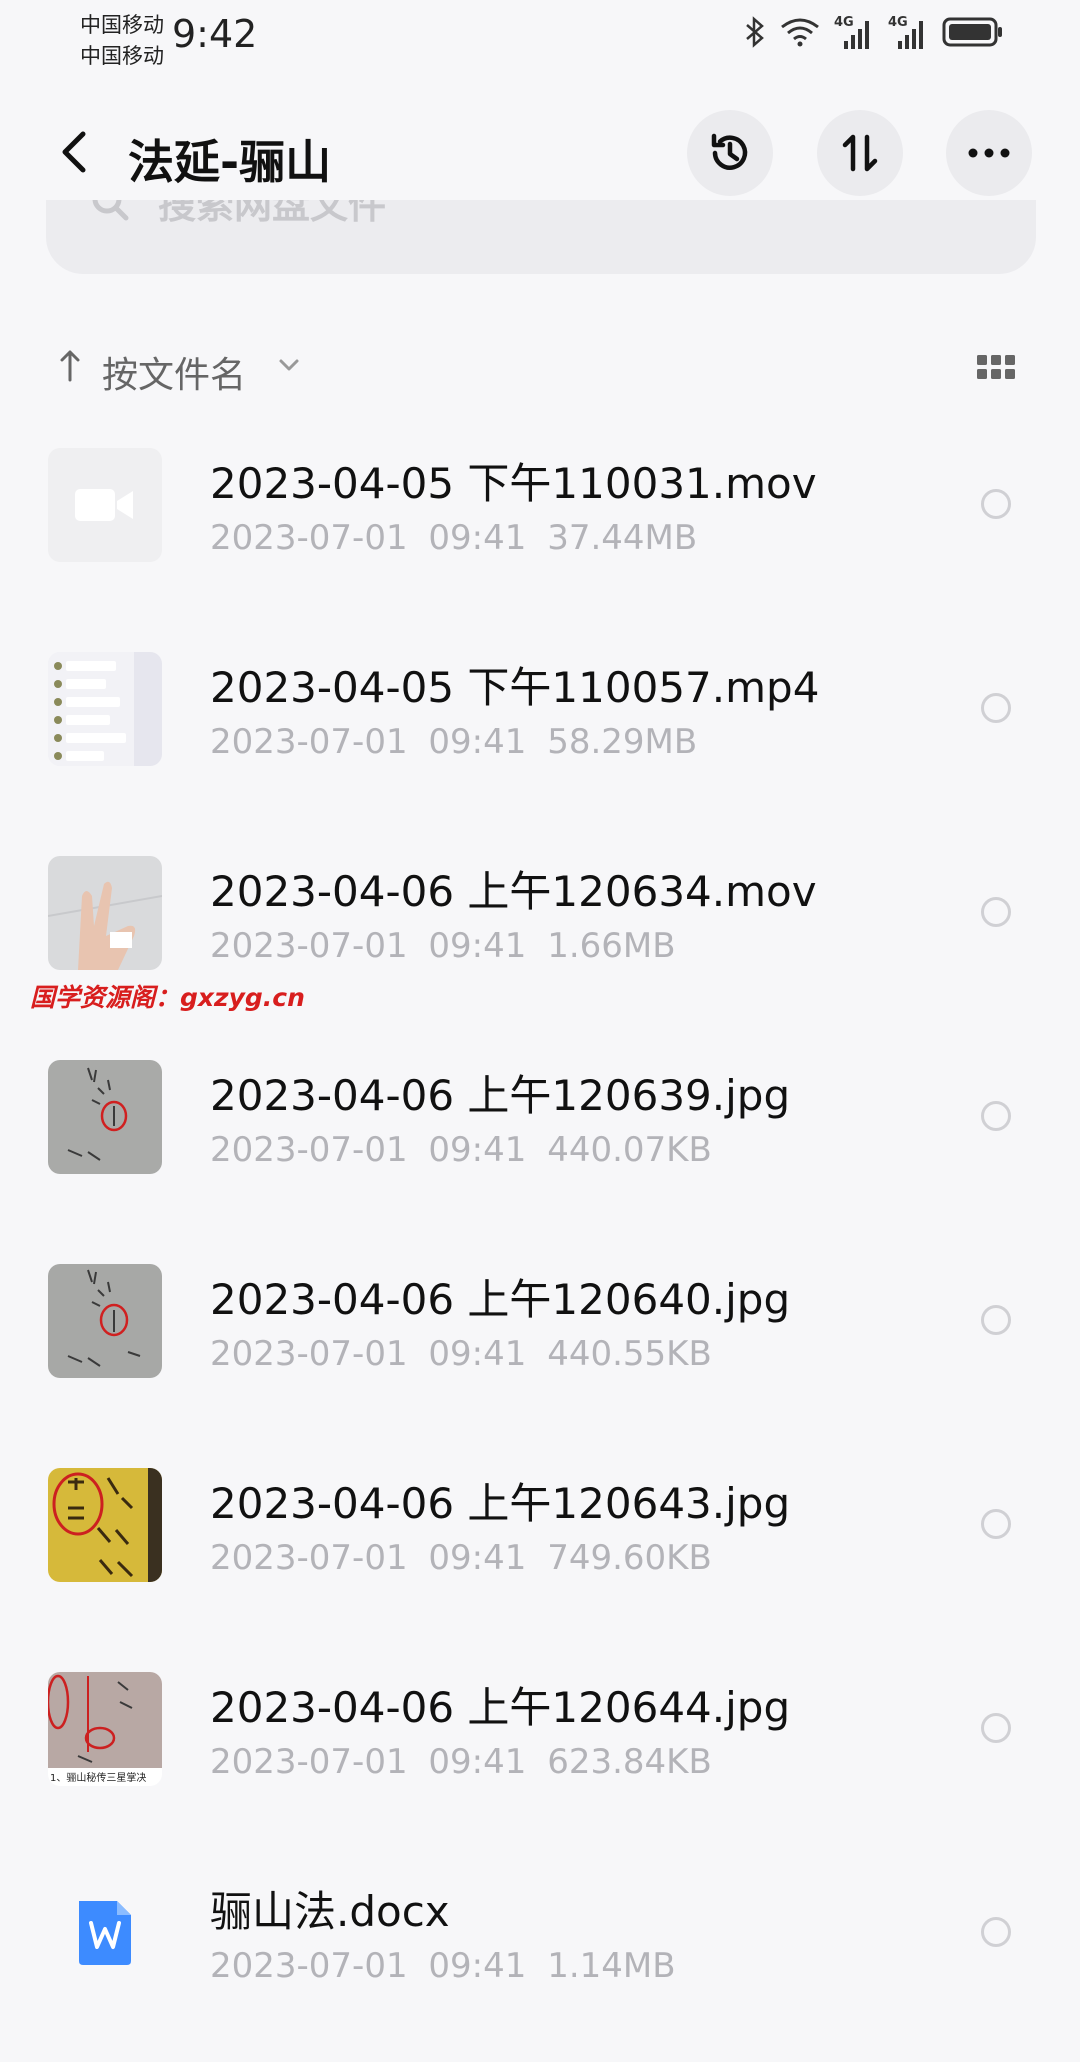  I want to click on sort-ascending-arrow-icon, so click(70, 366).